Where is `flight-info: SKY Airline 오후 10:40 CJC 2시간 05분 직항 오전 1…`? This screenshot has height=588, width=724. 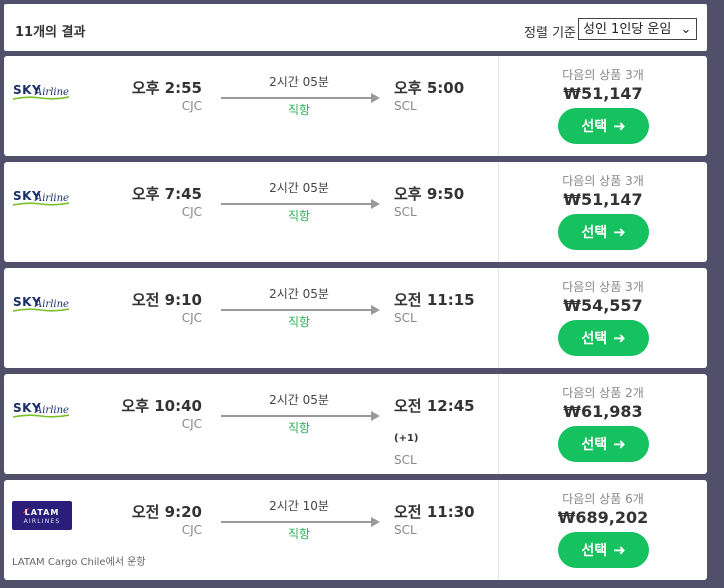 flight-info: SKY Airline 오후 10:40 CJC 2시간 05분 직항 오전 1… is located at coordinates (251, 424).